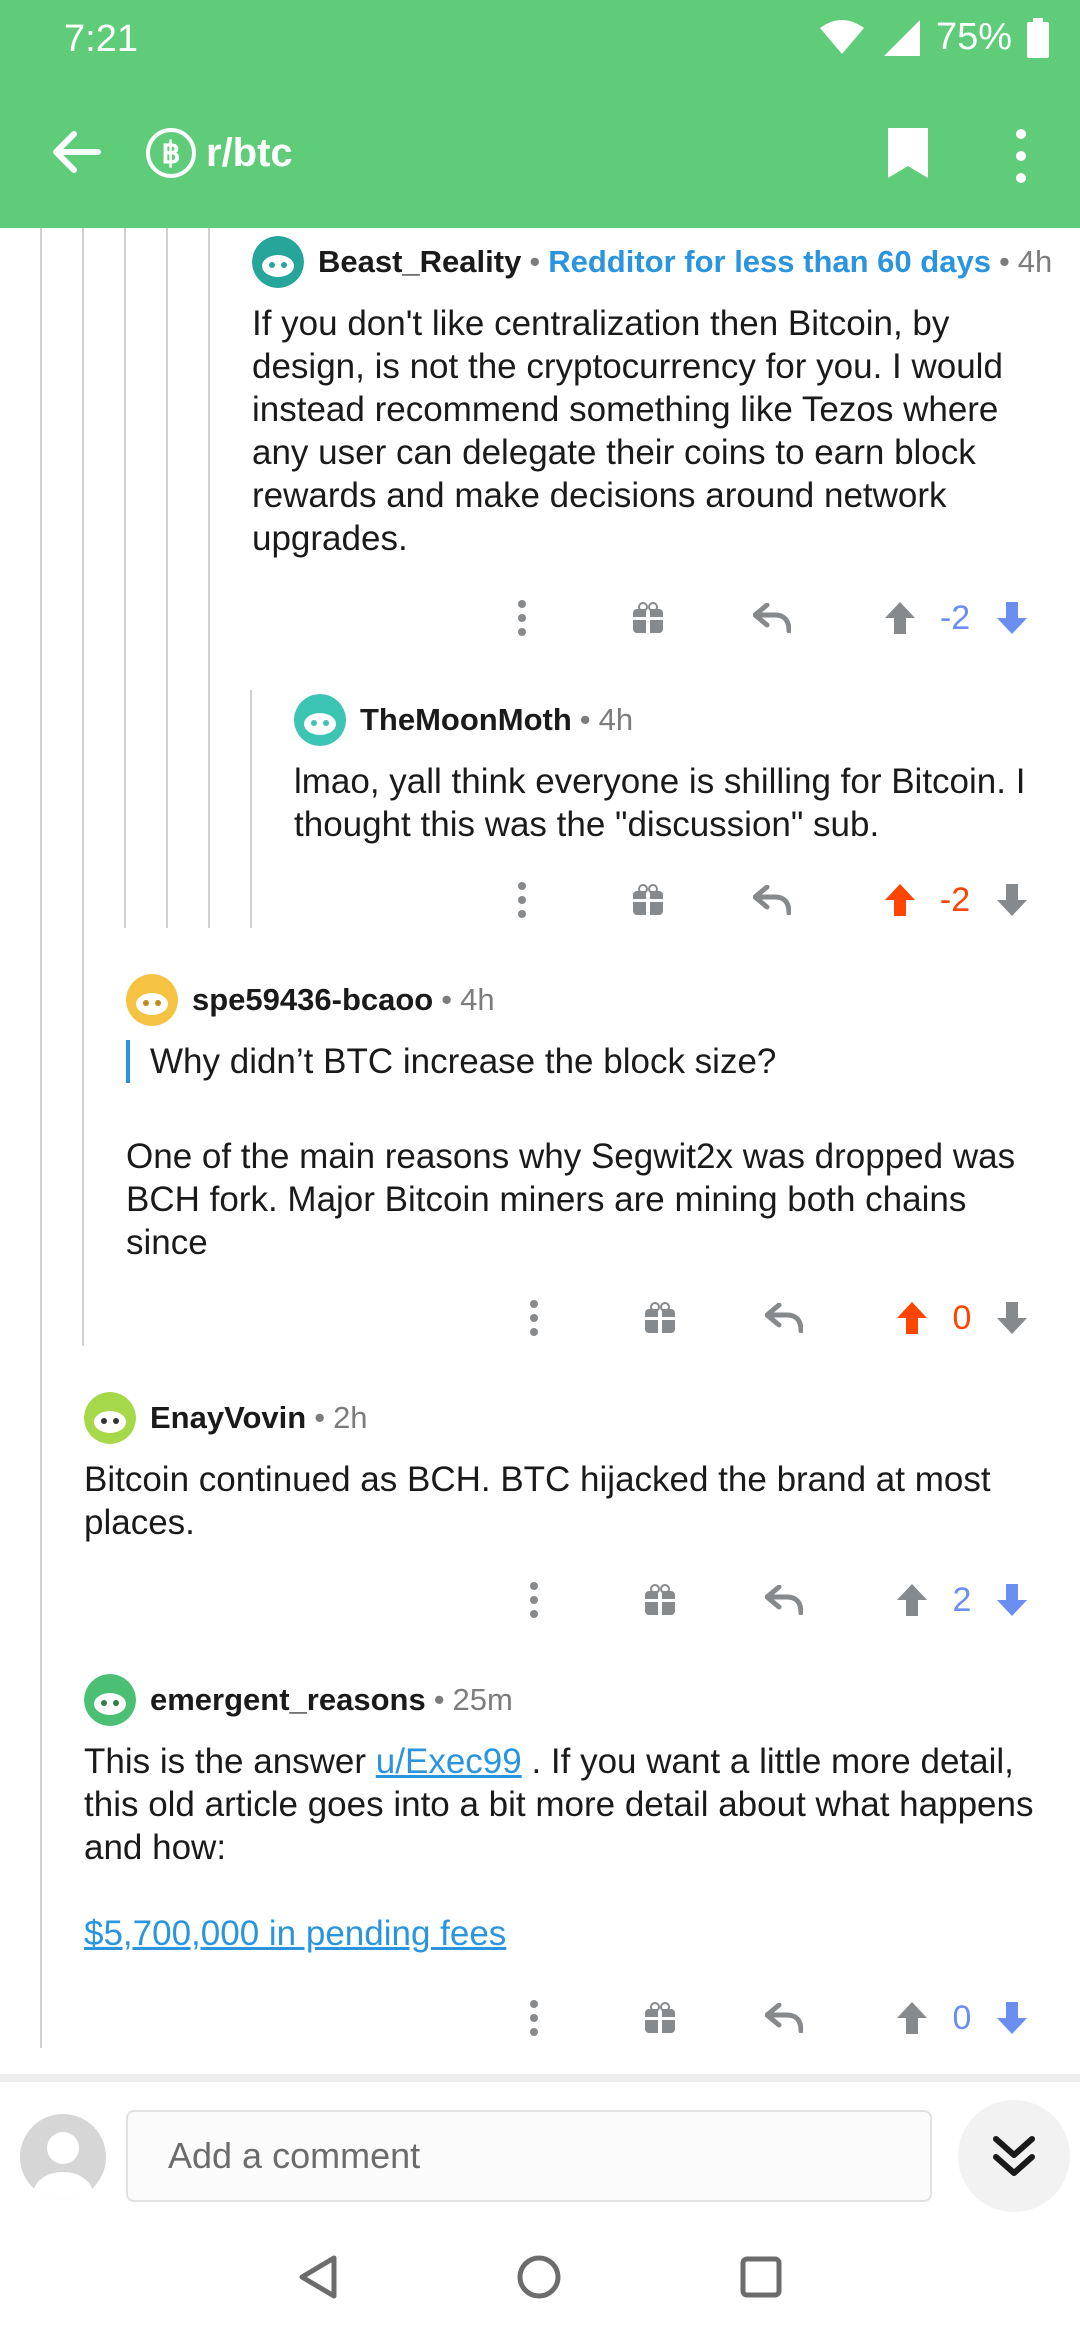 The height and width of the screenshot is (2340, 1080). I want to click on comment-link-row: $5,700,000 in pending fees, so click(574, 1933).